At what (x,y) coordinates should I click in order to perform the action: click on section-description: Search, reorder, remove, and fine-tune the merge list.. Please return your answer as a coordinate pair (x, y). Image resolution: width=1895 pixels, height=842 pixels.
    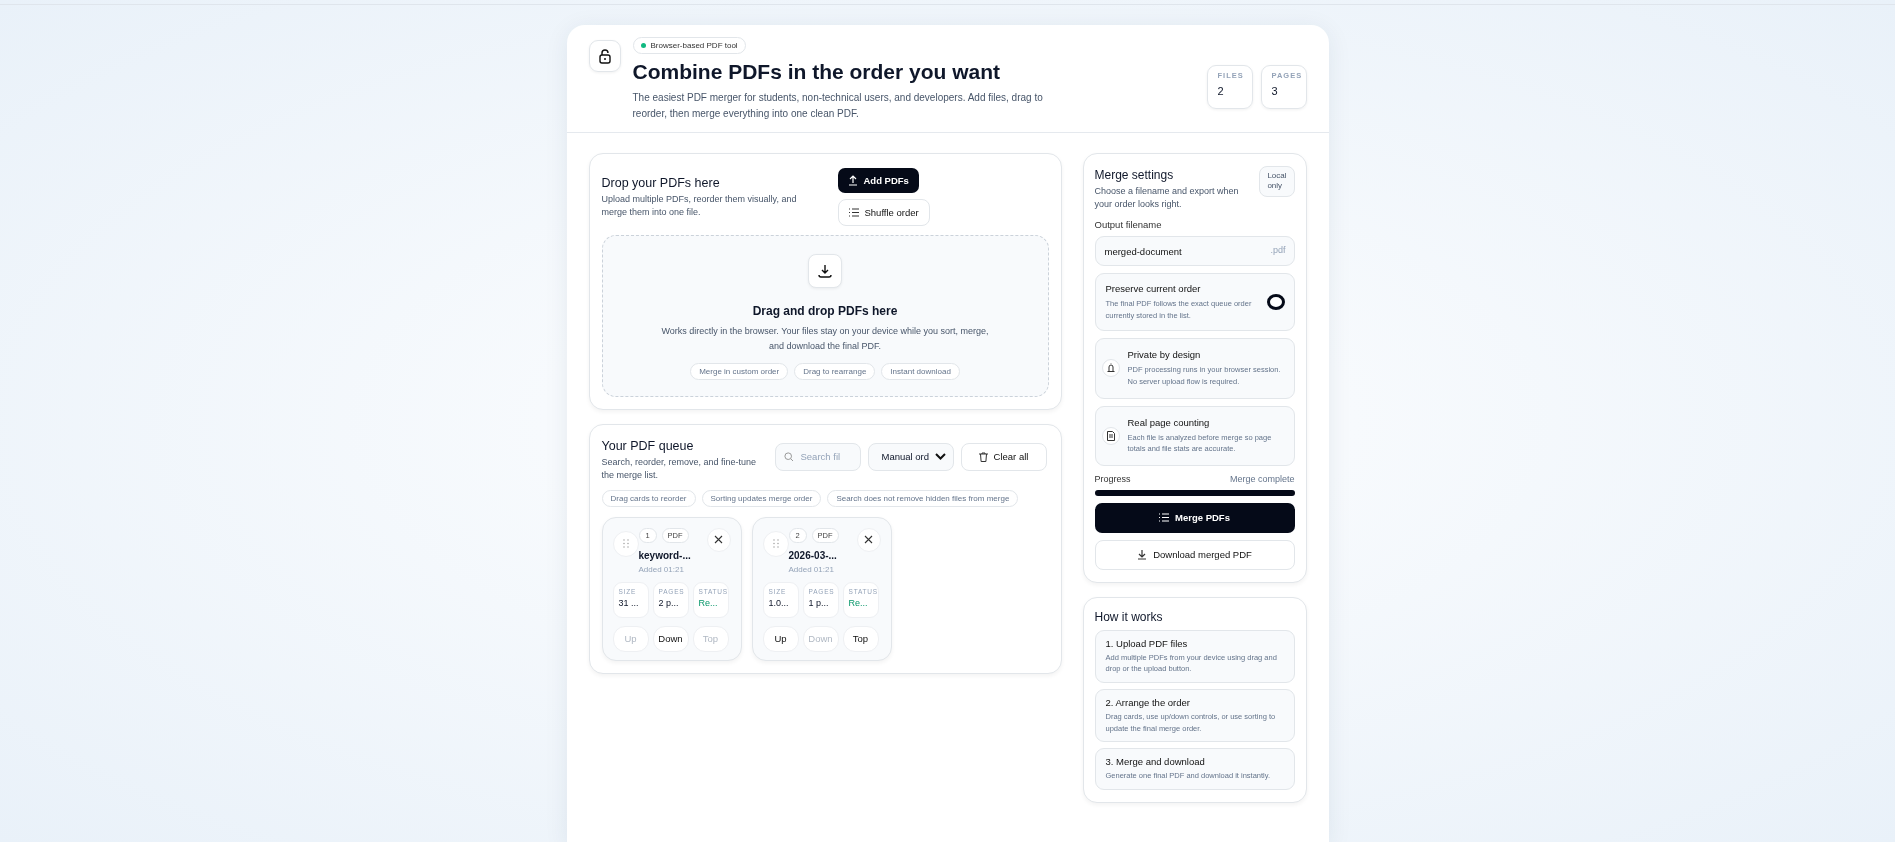
    Looking at the image, I should click on (679, 468).